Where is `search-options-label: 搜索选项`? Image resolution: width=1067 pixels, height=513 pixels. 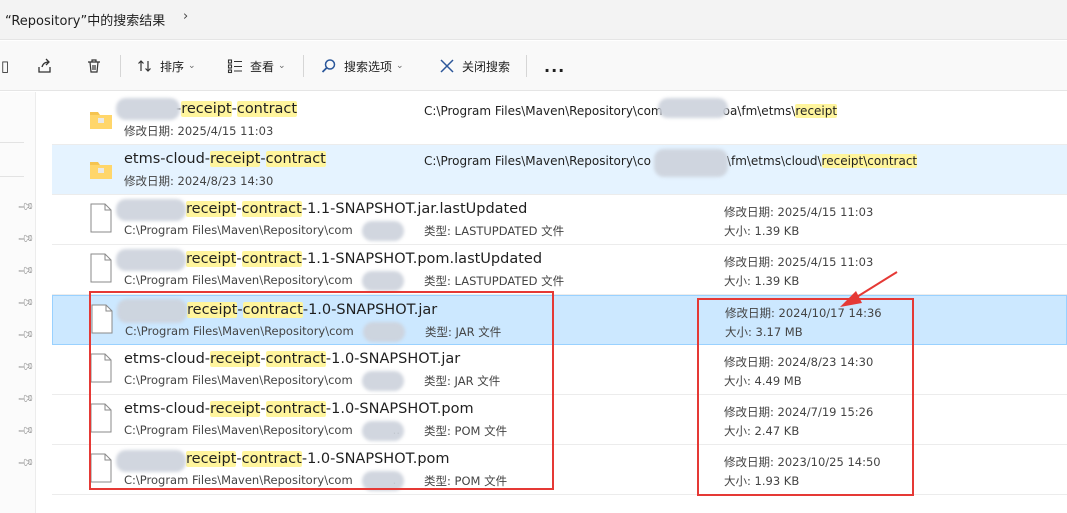
search-options-label: 搜索选项 is located at coordinates (368, 66).